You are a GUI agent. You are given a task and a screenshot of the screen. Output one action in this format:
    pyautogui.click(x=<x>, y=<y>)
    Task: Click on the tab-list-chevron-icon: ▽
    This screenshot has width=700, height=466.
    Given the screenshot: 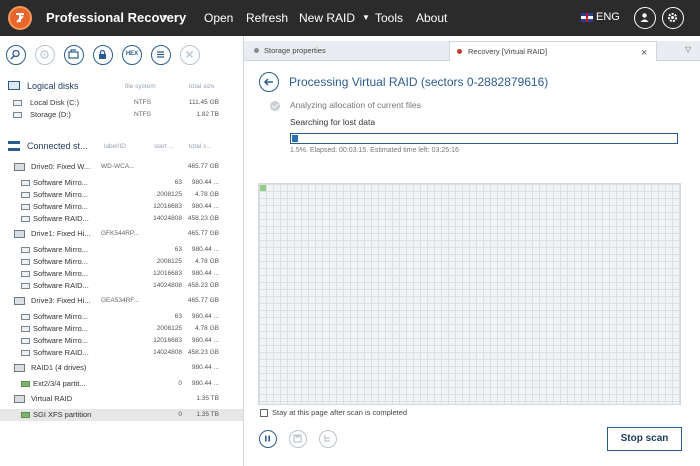 What is the action you would take?
    pyautogui.click(x=688, y=49)
    